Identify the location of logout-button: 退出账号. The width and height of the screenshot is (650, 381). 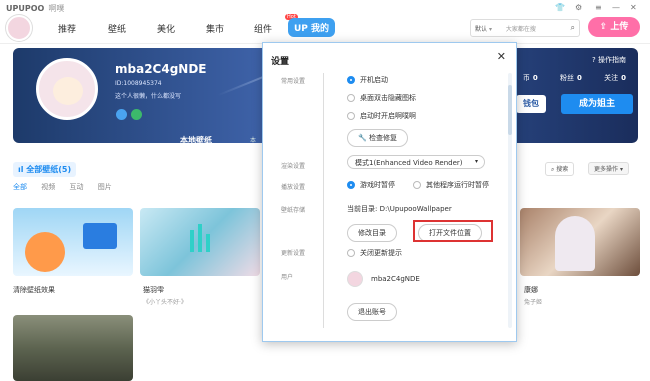
(372, 312).